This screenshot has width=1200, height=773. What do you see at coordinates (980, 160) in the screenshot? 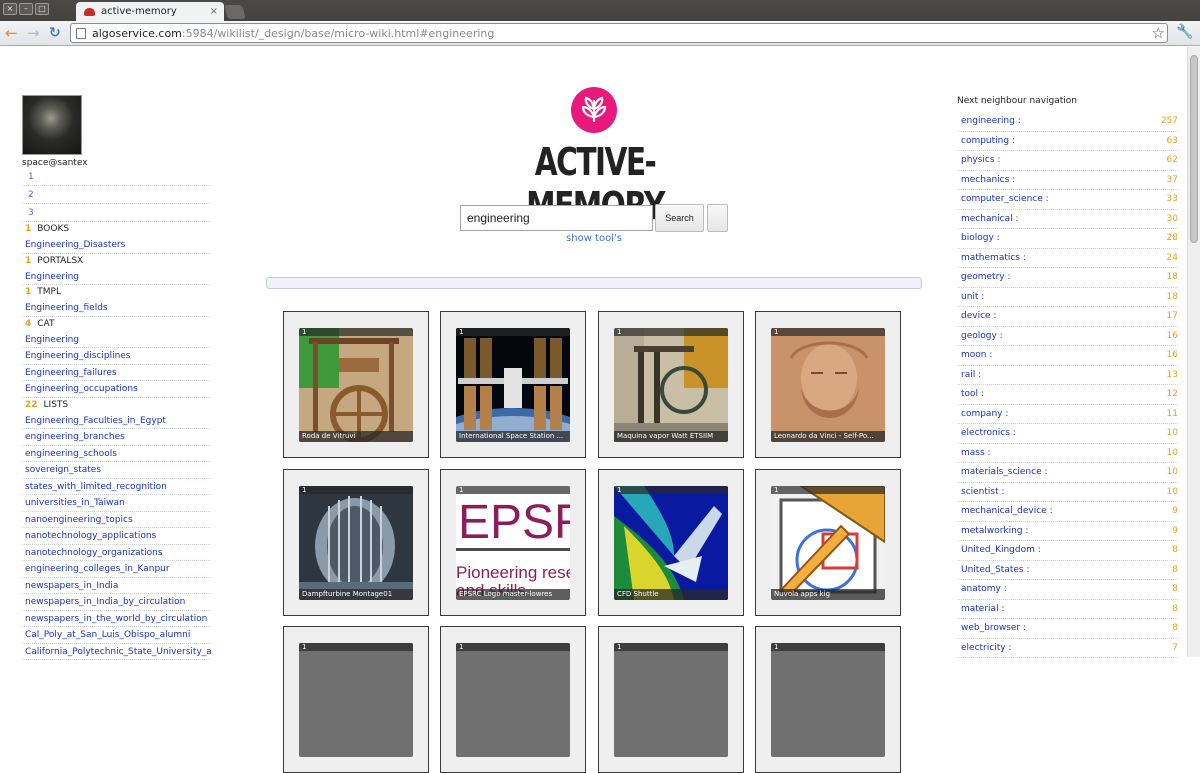
I see `neighbour-nav-label: physics :` at bounding box center [980, 160].